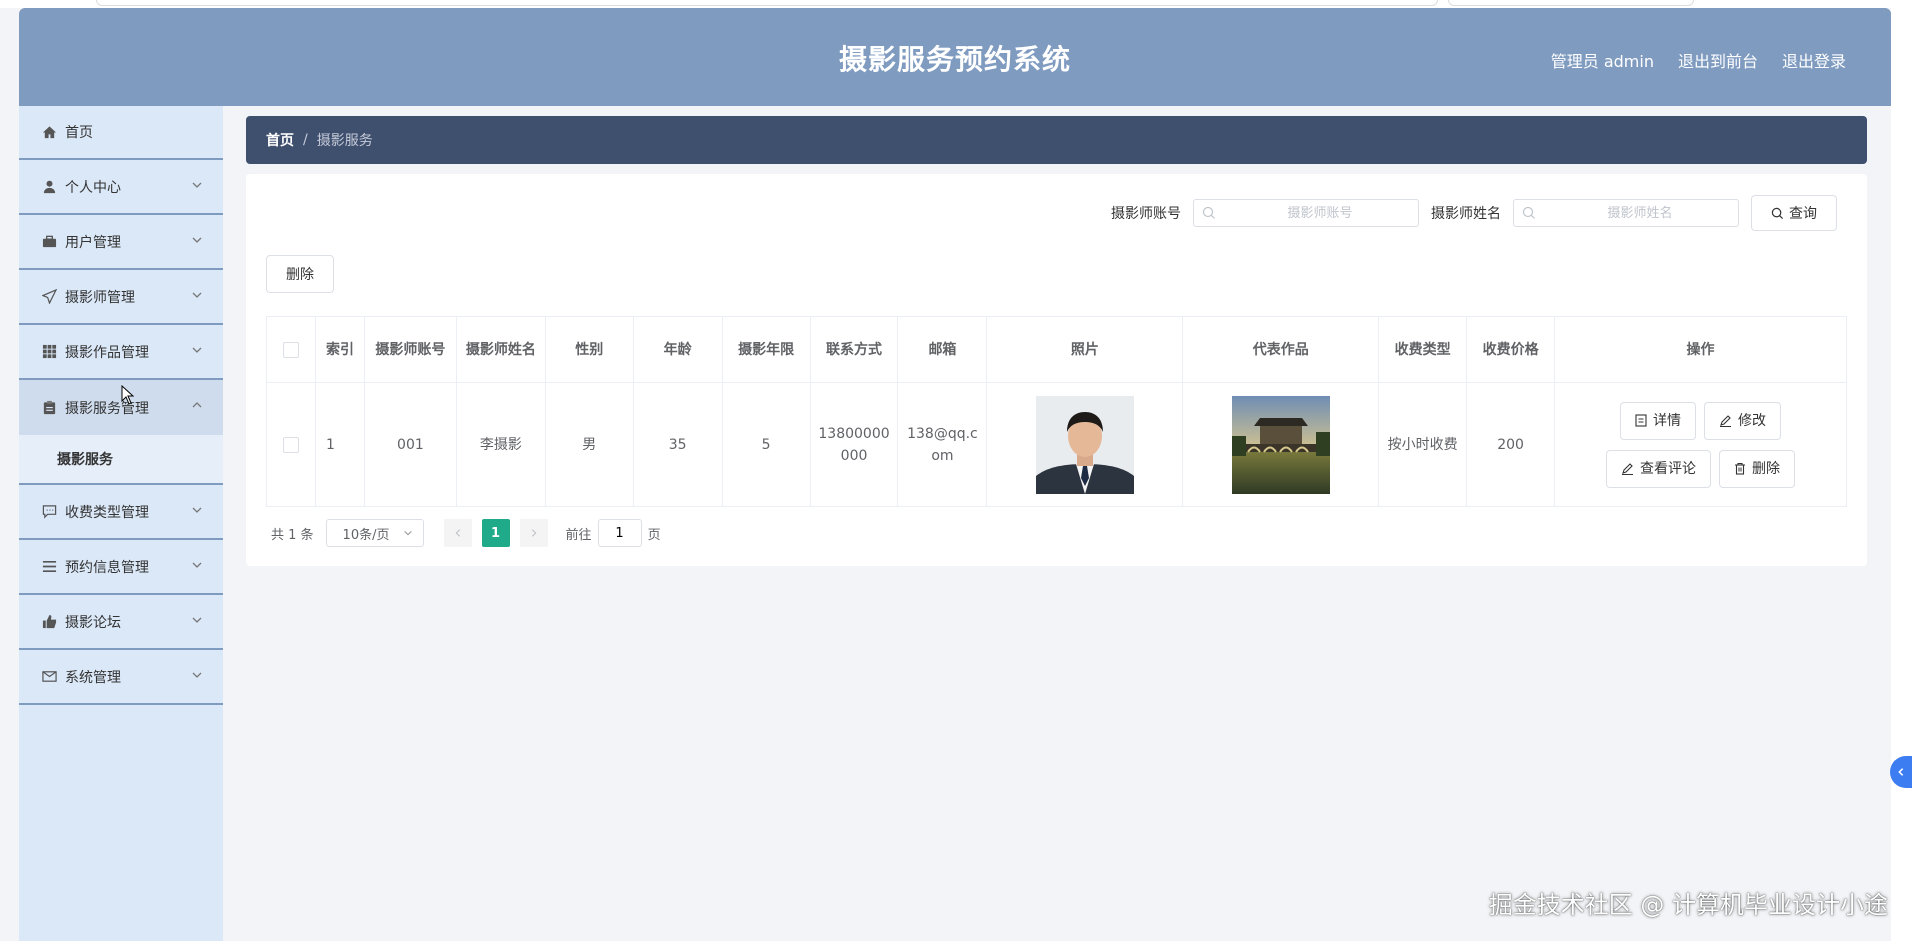  What do you see at coordinates (49, 622) in the screenshot?
I see `thumb-icon` at bounding box center [49, 622].